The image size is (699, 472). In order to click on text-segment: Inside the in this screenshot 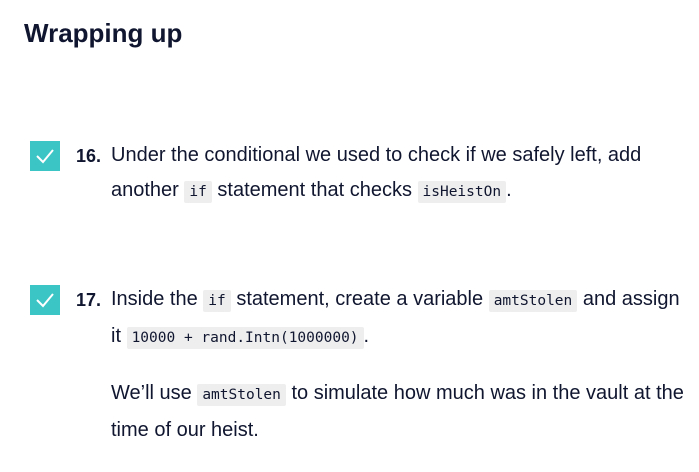, I will do `click(157, 299)`.